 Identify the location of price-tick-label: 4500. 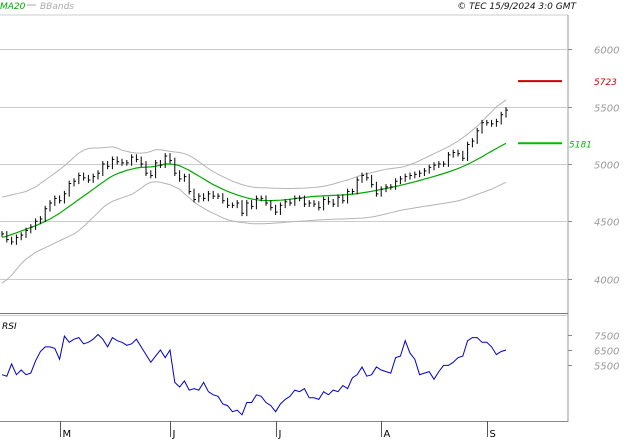
(606, 223).